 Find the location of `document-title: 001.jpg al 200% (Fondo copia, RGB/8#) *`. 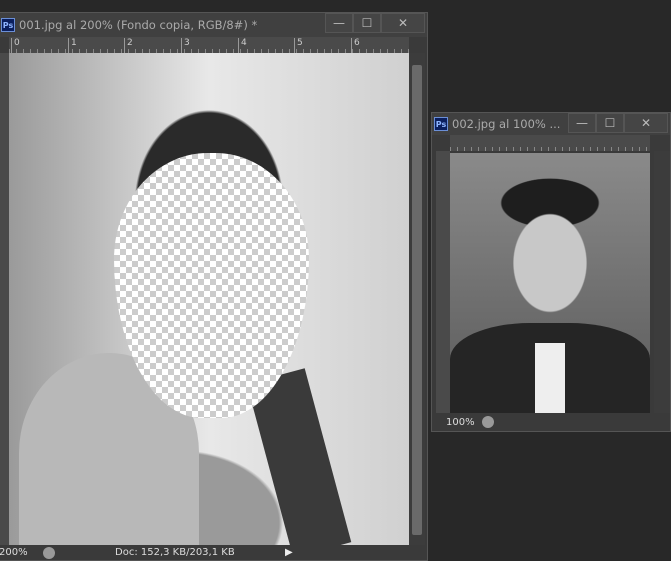

document-title: 001.jpg al 200% (Fondo copia, RGB/8#) * is located at coordinates (138, 25).